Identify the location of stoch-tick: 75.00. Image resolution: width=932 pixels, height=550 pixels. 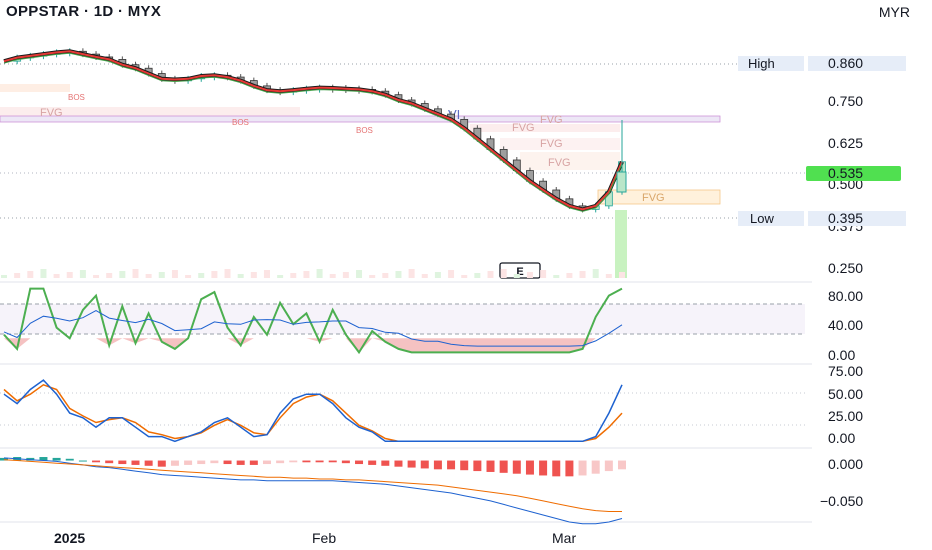
(845, 371).